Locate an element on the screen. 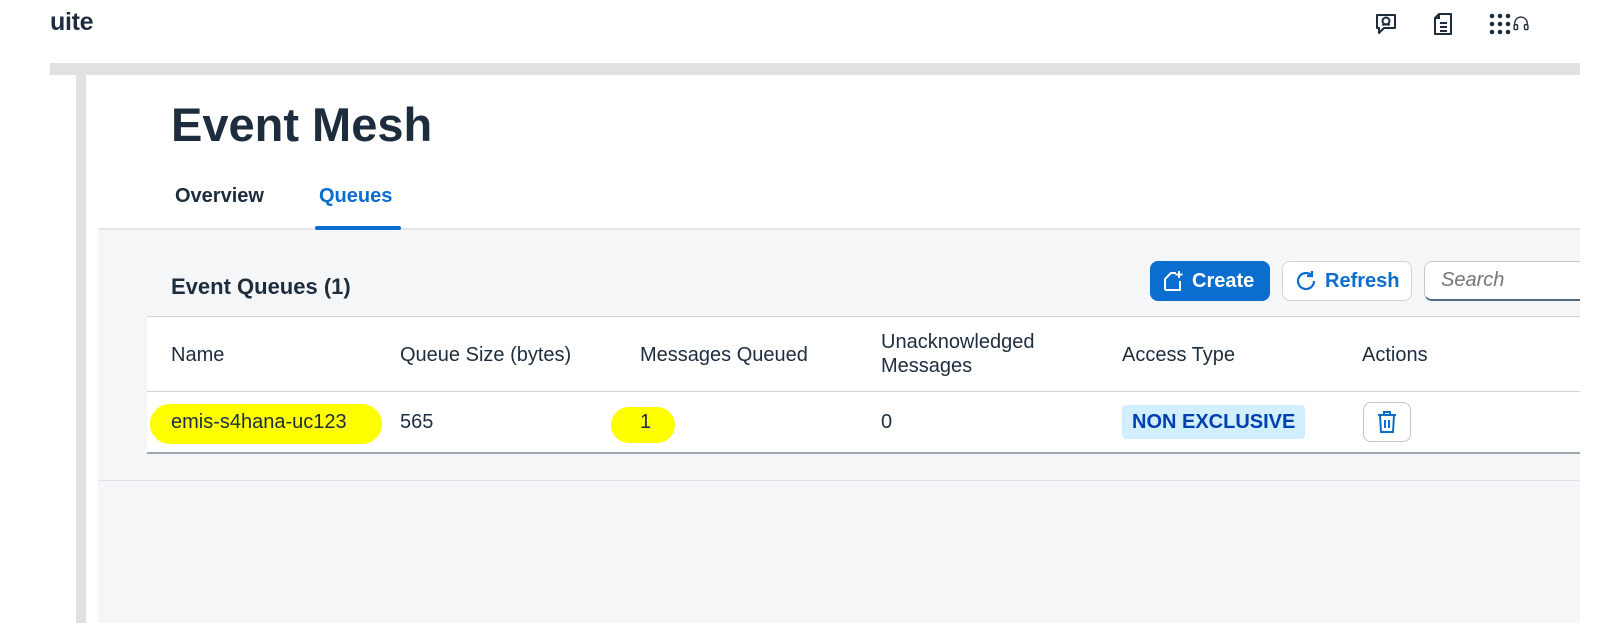 The height and width of the screenshot is (623, 1600). support-icon is located at coordinates (1521, 24).